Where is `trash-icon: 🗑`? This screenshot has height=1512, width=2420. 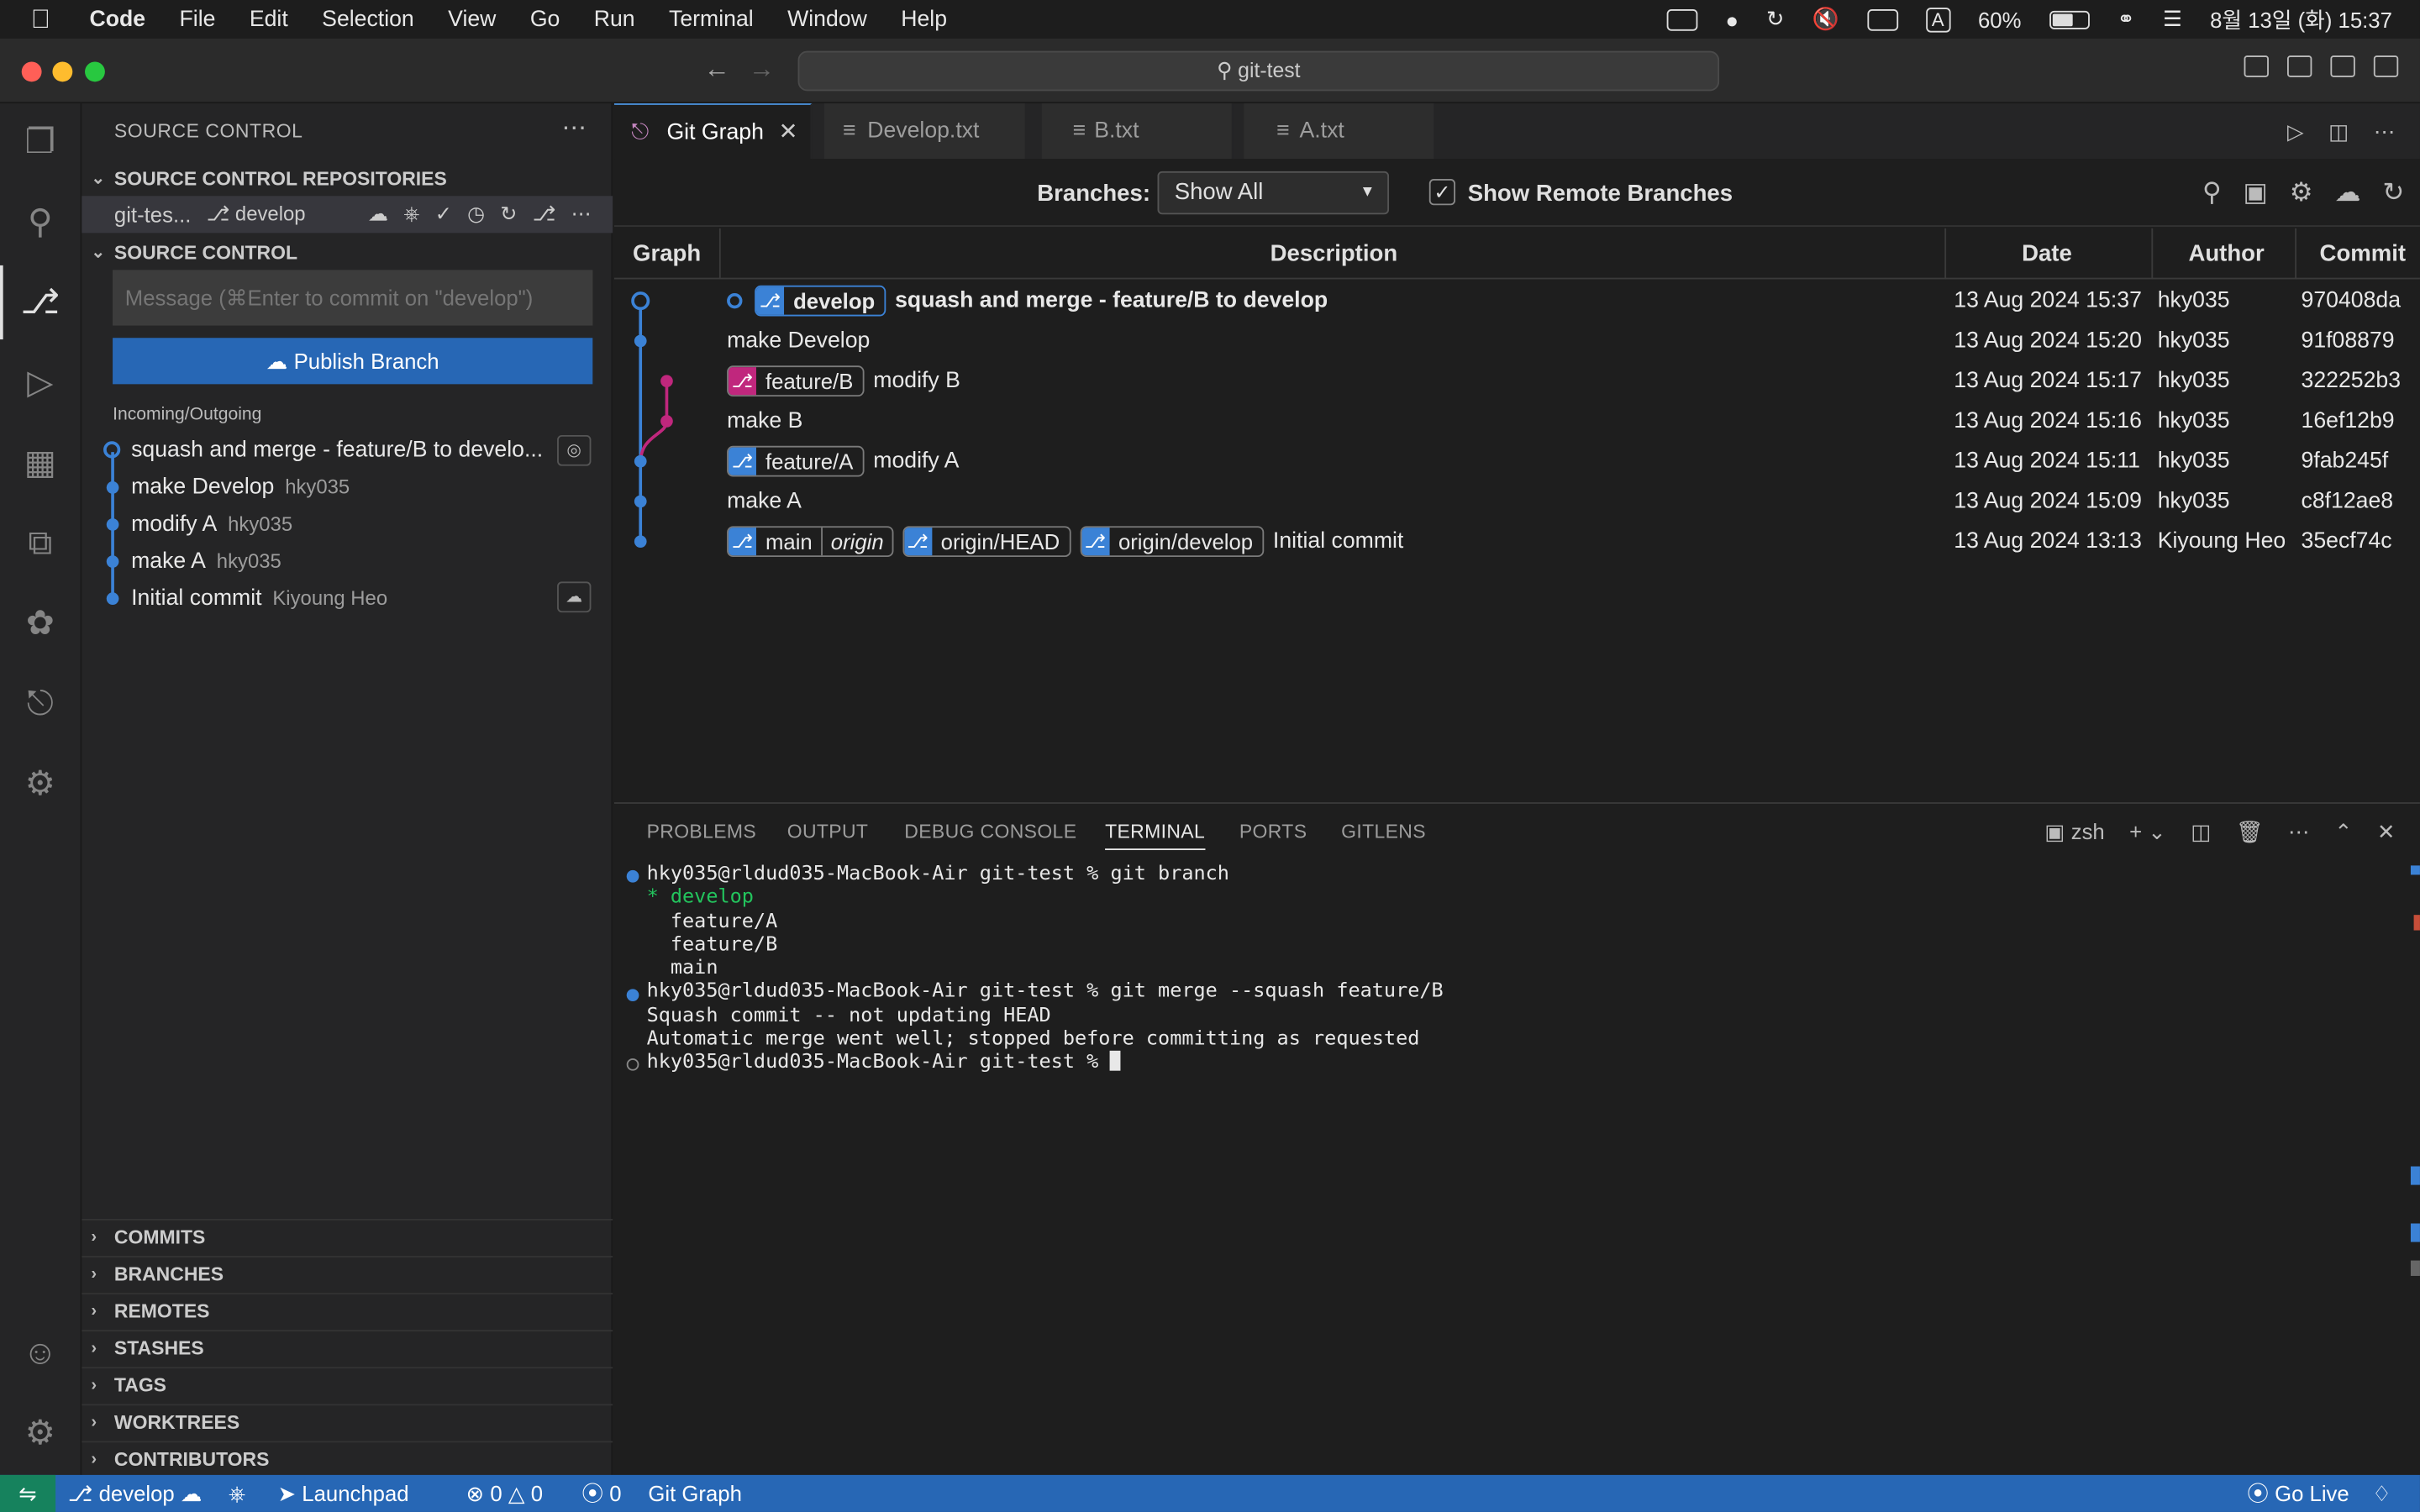
trash-icon: 🗑 is located at coordinates (2250, 832).